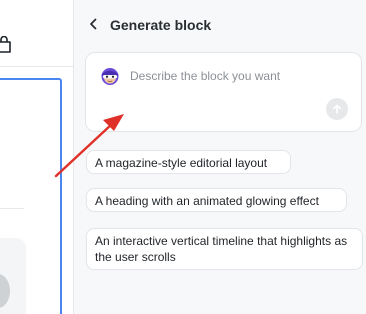  Describe the element at coordinates (188, 162) in the screenshot. I see `suggestion-chip: A magazine-style editorial layout` at that location.